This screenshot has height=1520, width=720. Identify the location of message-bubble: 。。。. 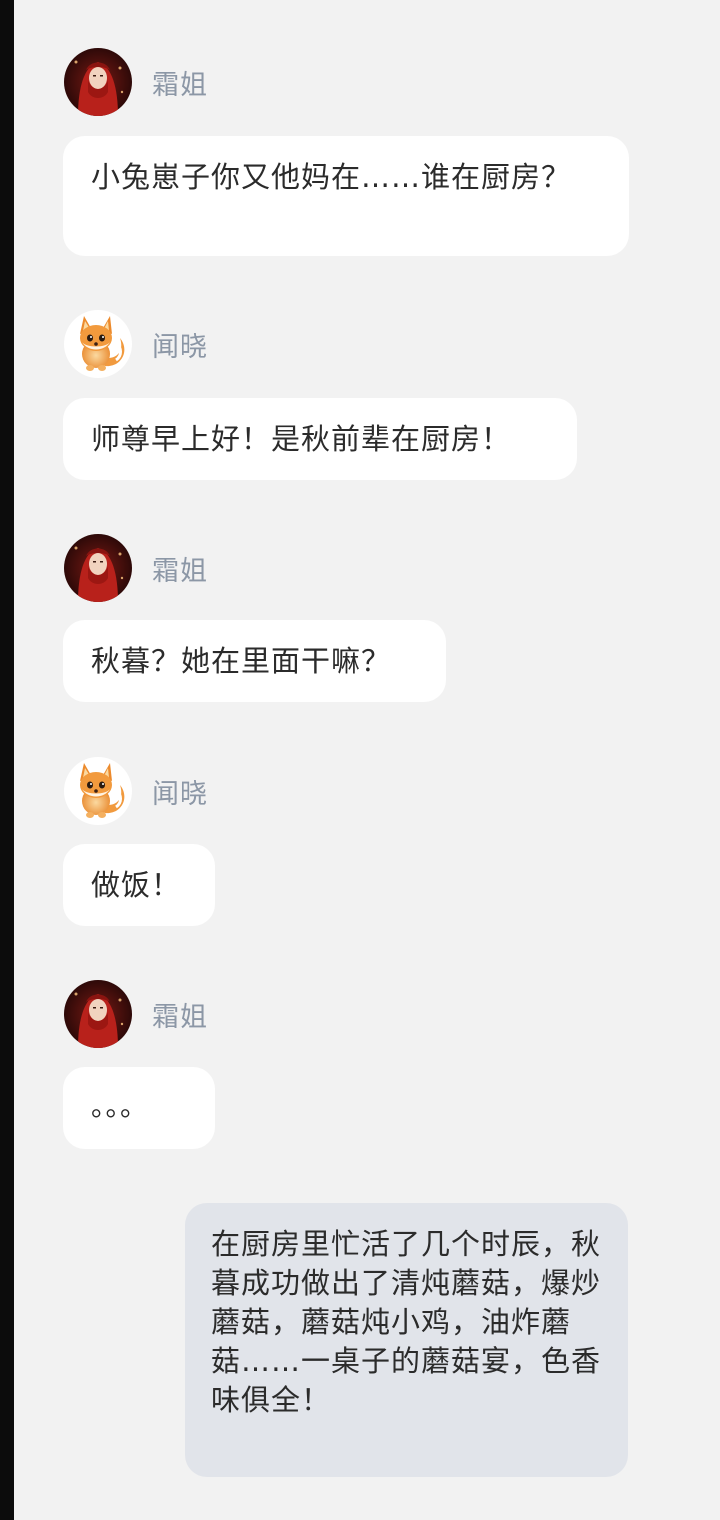
(139, 1108).